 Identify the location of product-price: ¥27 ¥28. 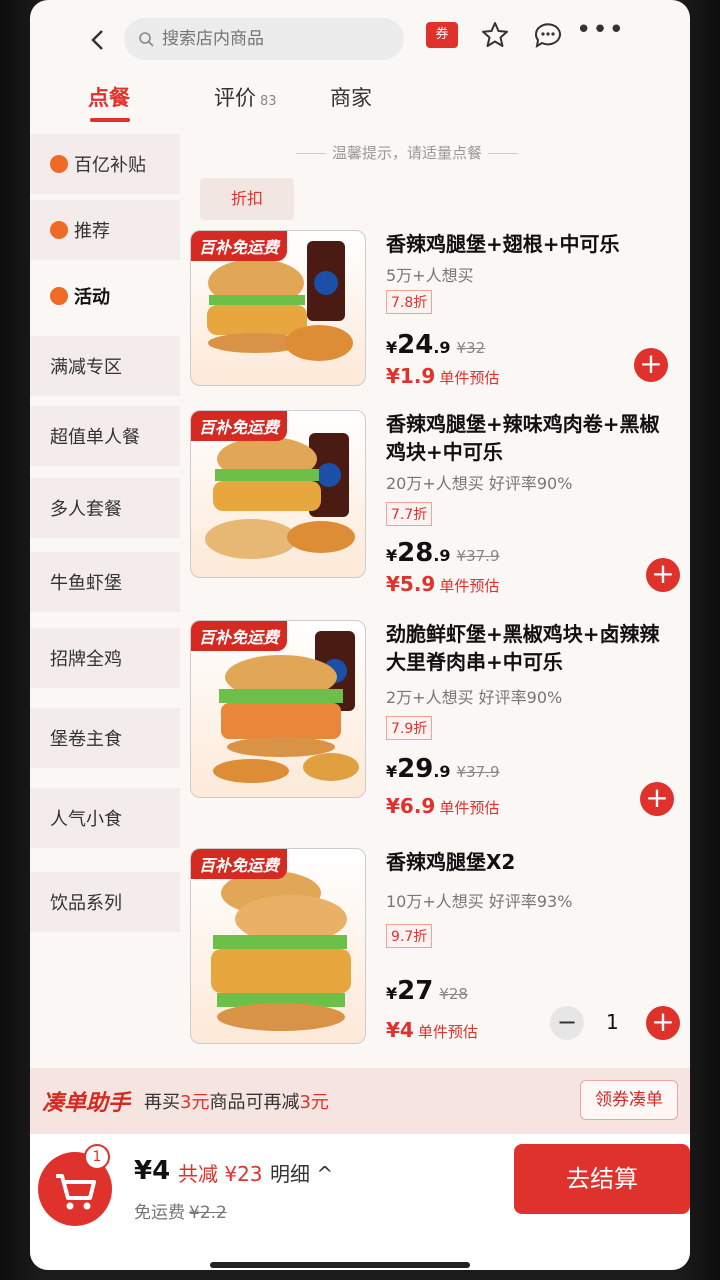
(427, 991).